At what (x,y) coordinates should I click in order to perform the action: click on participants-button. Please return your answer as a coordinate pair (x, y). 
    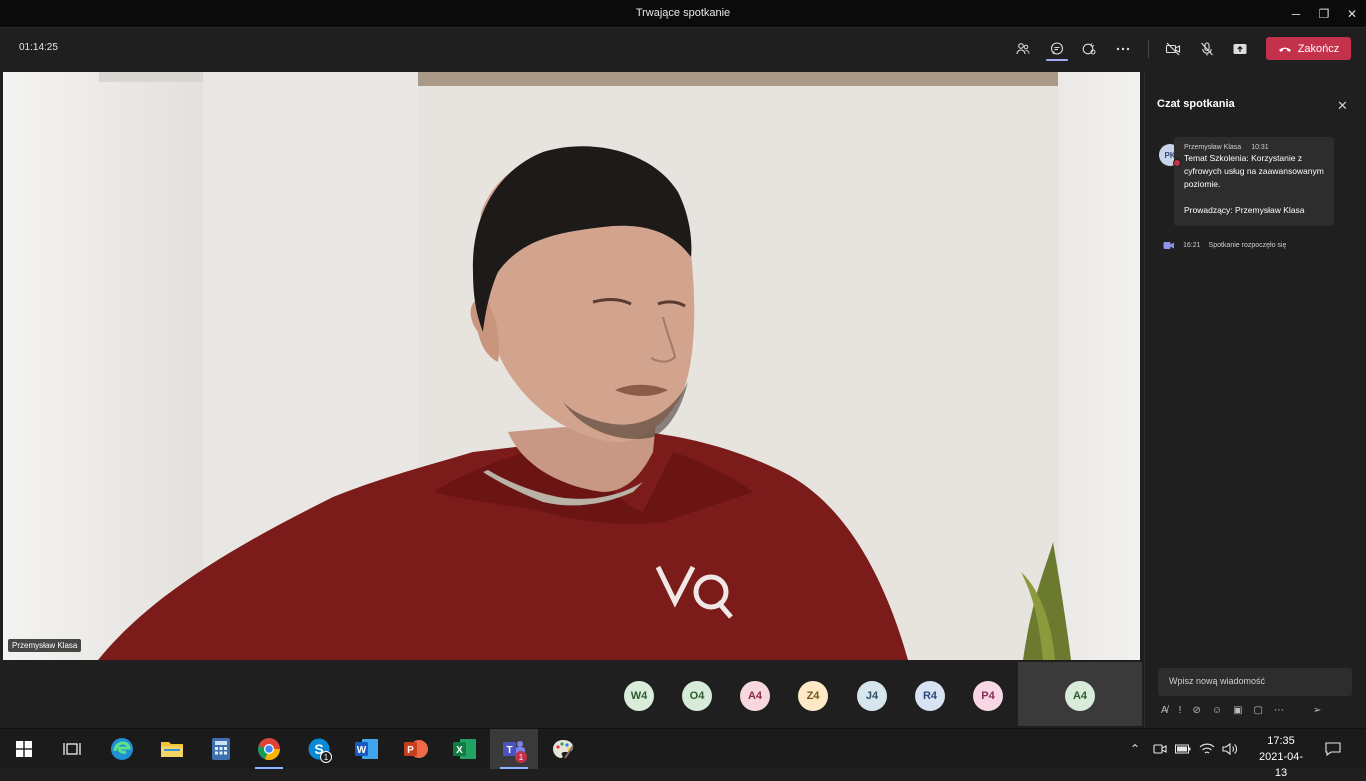
    Looking at the image, I should click on (1023, 49).